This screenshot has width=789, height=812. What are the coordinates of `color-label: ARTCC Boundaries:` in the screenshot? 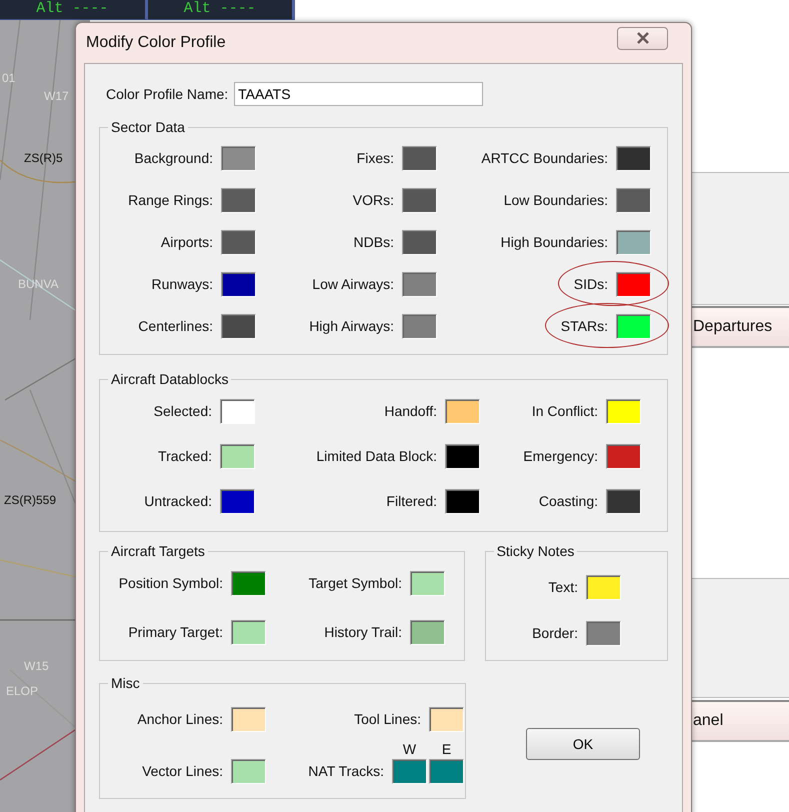 It's located at (544, 158).